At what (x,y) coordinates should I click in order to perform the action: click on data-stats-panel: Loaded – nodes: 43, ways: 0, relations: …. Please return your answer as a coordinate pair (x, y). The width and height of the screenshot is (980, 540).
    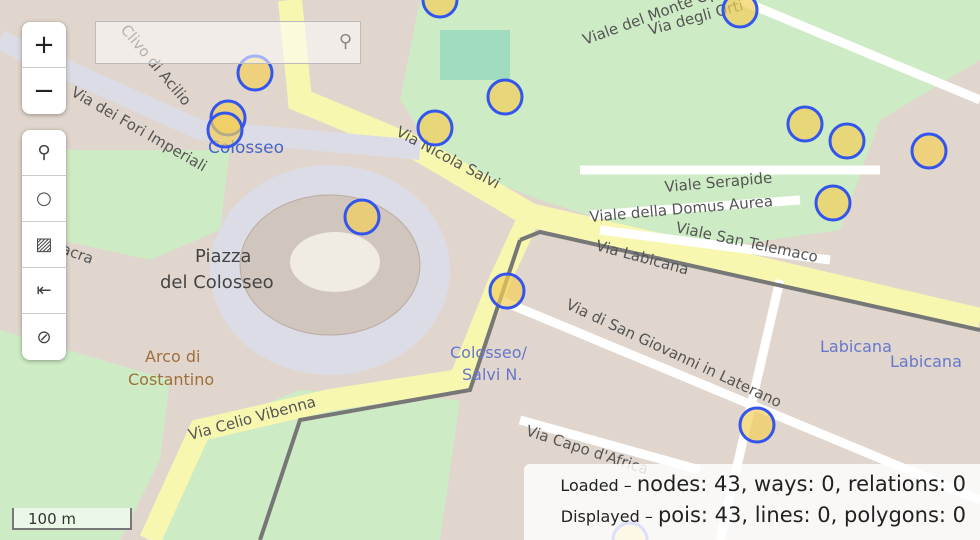
    Looking at the image, I should click on (752, 502).